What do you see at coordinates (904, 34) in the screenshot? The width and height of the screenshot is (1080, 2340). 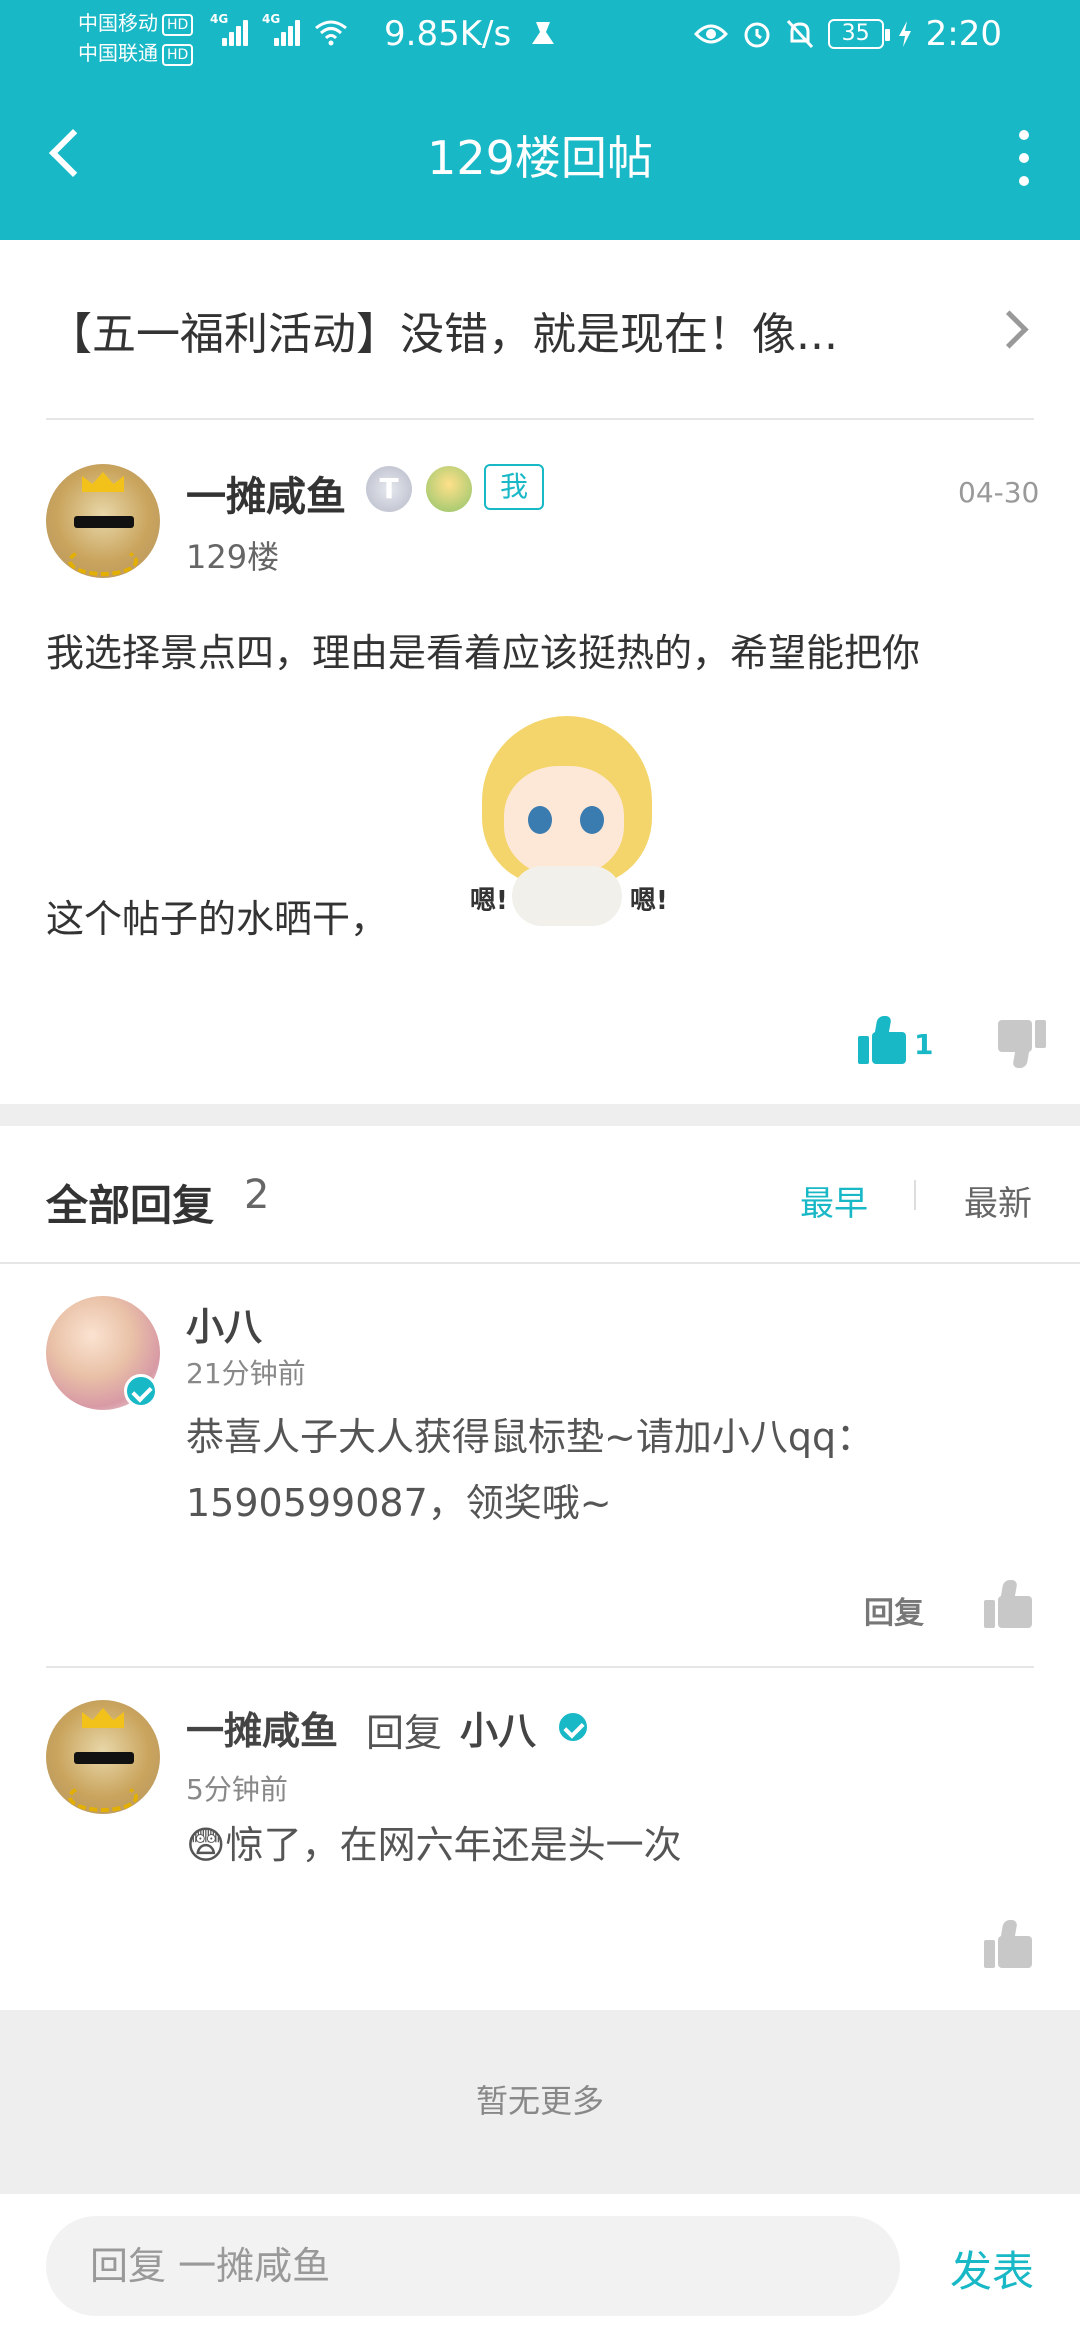 I see `charging-icon` at bounding box center [904, 34].